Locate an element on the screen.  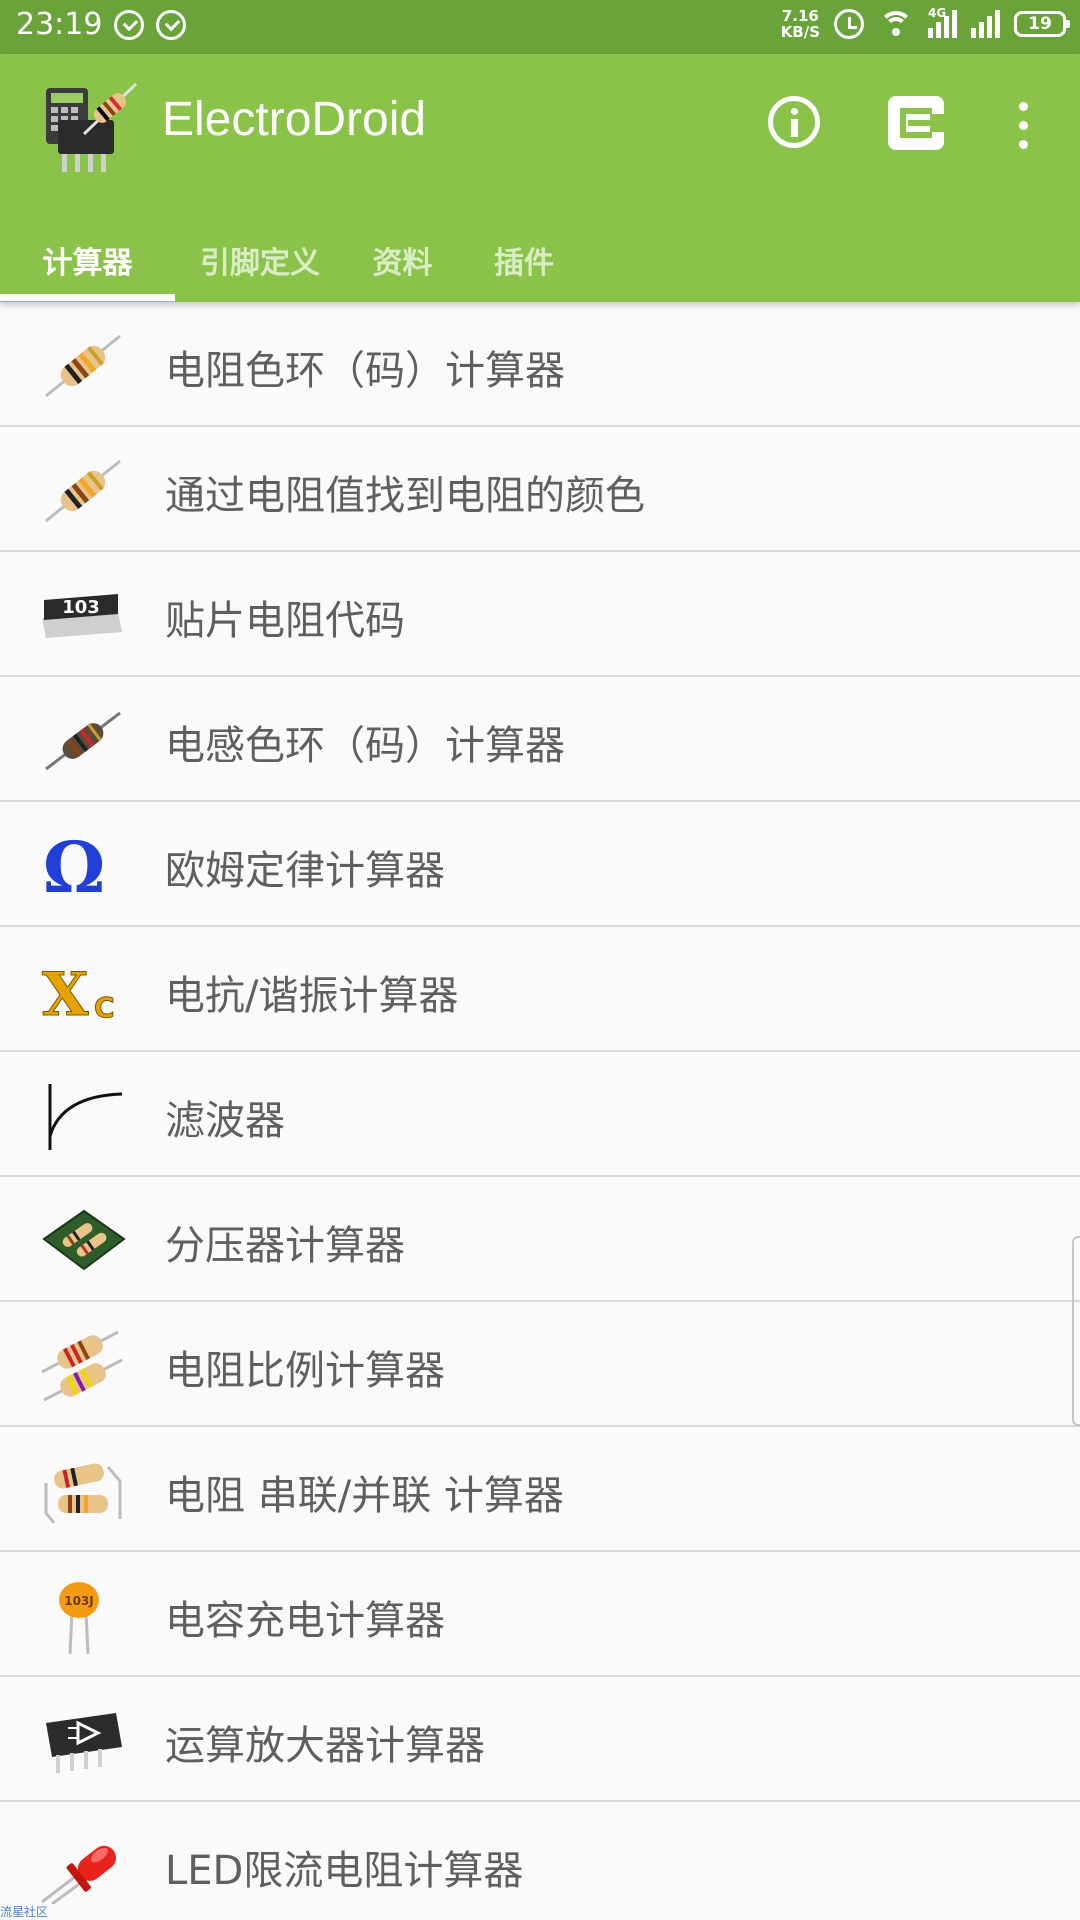
status-notification-icons is located at coordinates (150, 25).